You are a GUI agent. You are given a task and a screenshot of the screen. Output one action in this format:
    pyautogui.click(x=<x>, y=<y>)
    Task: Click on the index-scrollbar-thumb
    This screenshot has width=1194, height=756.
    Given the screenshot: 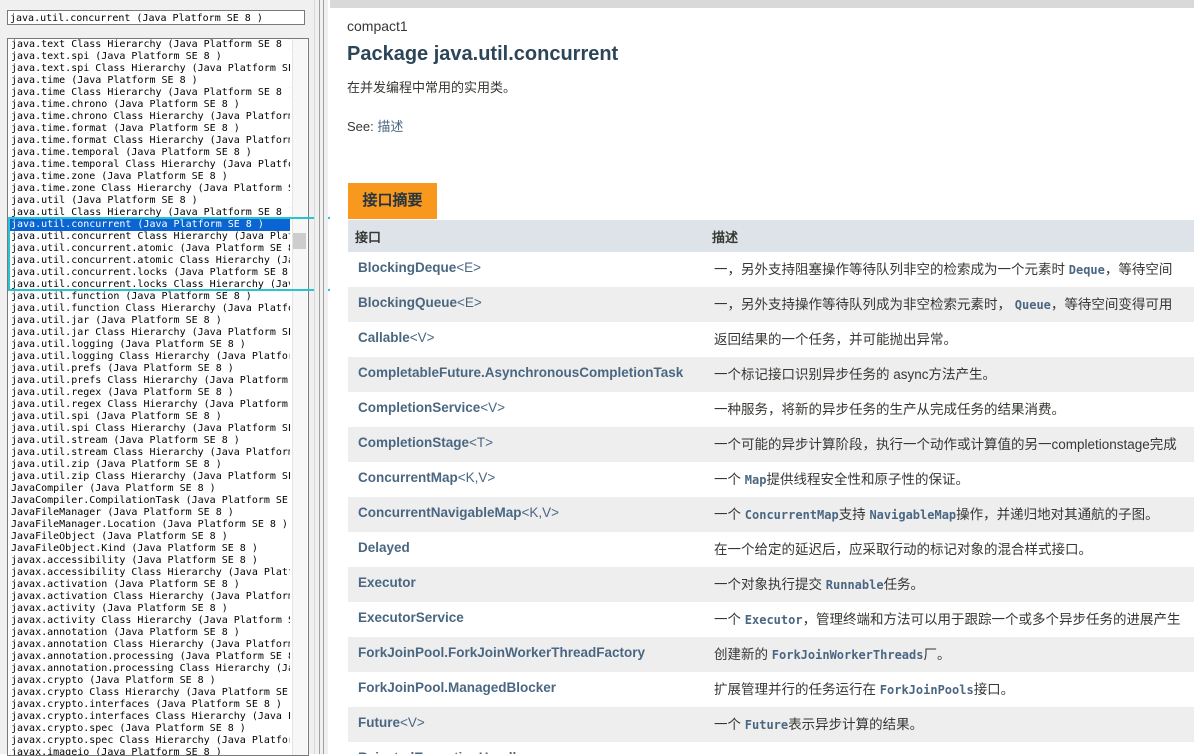 What is the action you would take?
    pyautogui.click(x=299, y=241)
    